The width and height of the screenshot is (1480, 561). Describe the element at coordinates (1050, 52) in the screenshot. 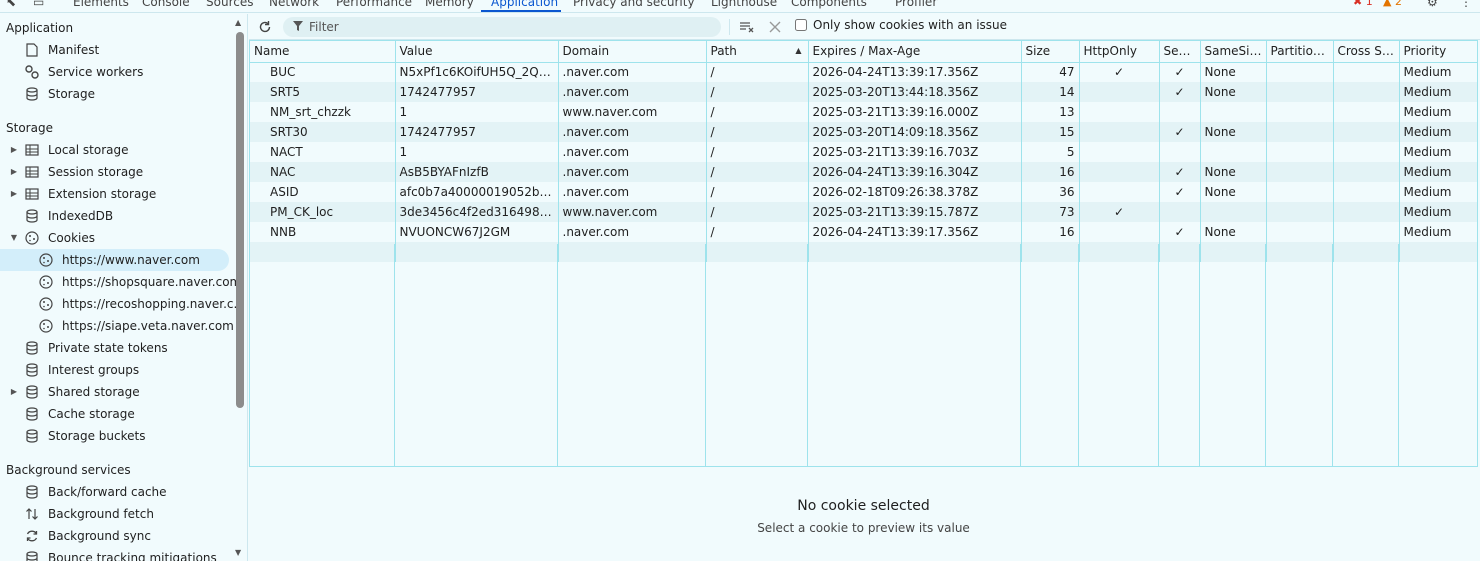

I see `column-header-size: Size` at that location.